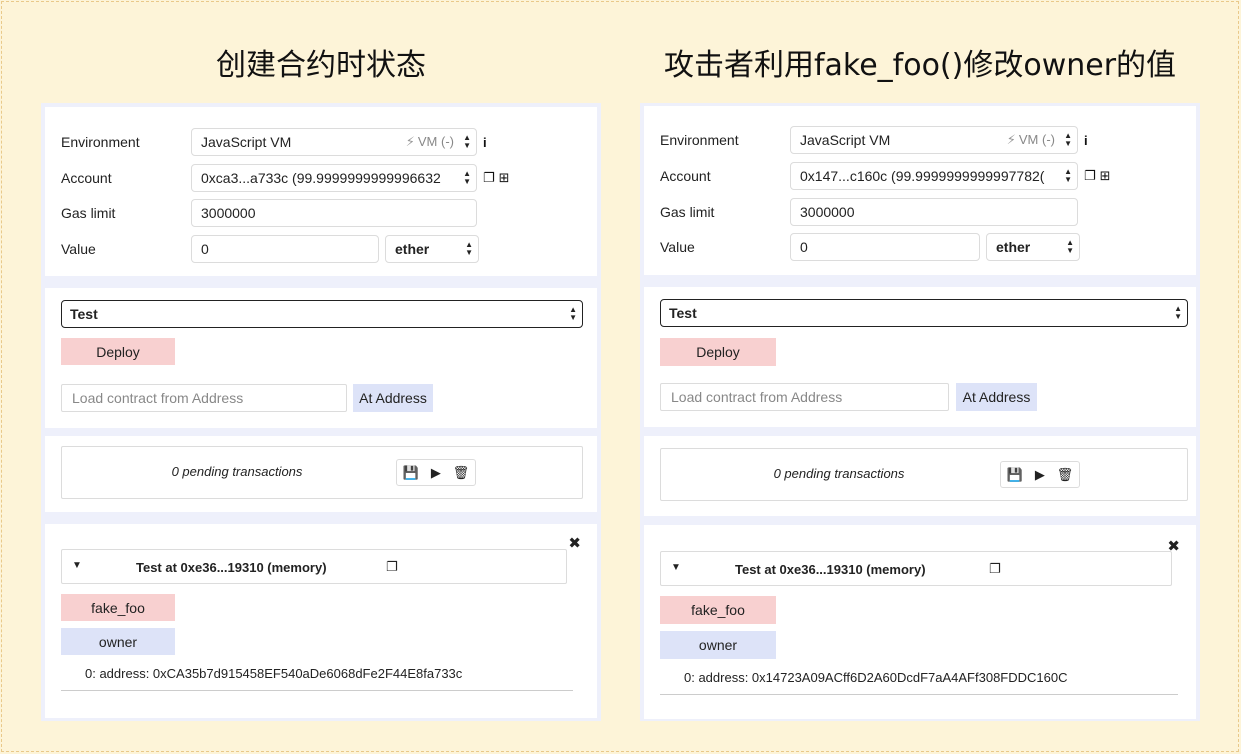 The image size is (1241, 754). What do you see at coordinates (830, 569) in the screenshot?
I see `instance-title: Test at 0xe36...19310 (memory)` at bounding box center [830, 569].